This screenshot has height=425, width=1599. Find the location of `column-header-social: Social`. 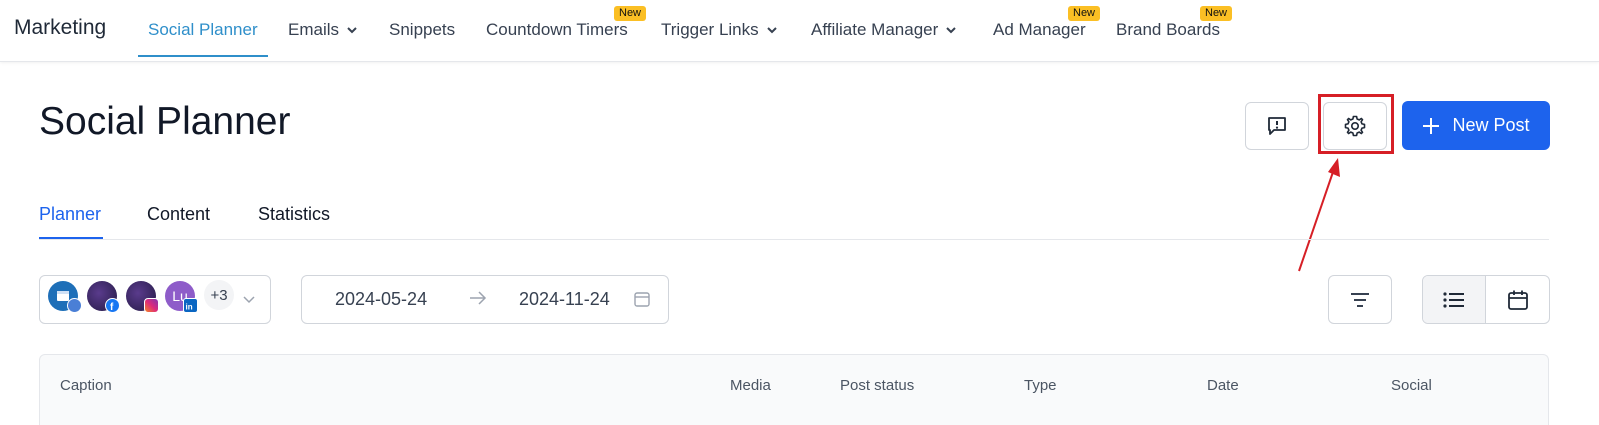

column-header-social: Social is located at coordinates (1411, 385).